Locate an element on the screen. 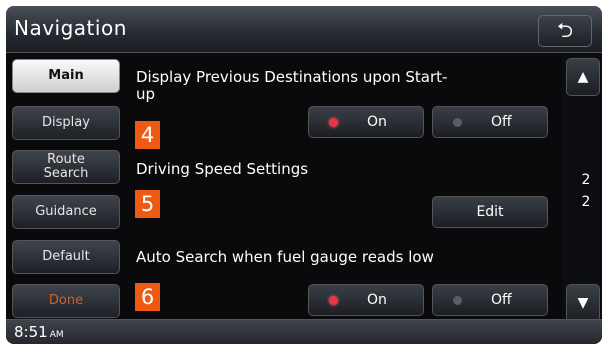 The image size is (609, 350). clock-ampm: AM is located at coordinates (56, 335).